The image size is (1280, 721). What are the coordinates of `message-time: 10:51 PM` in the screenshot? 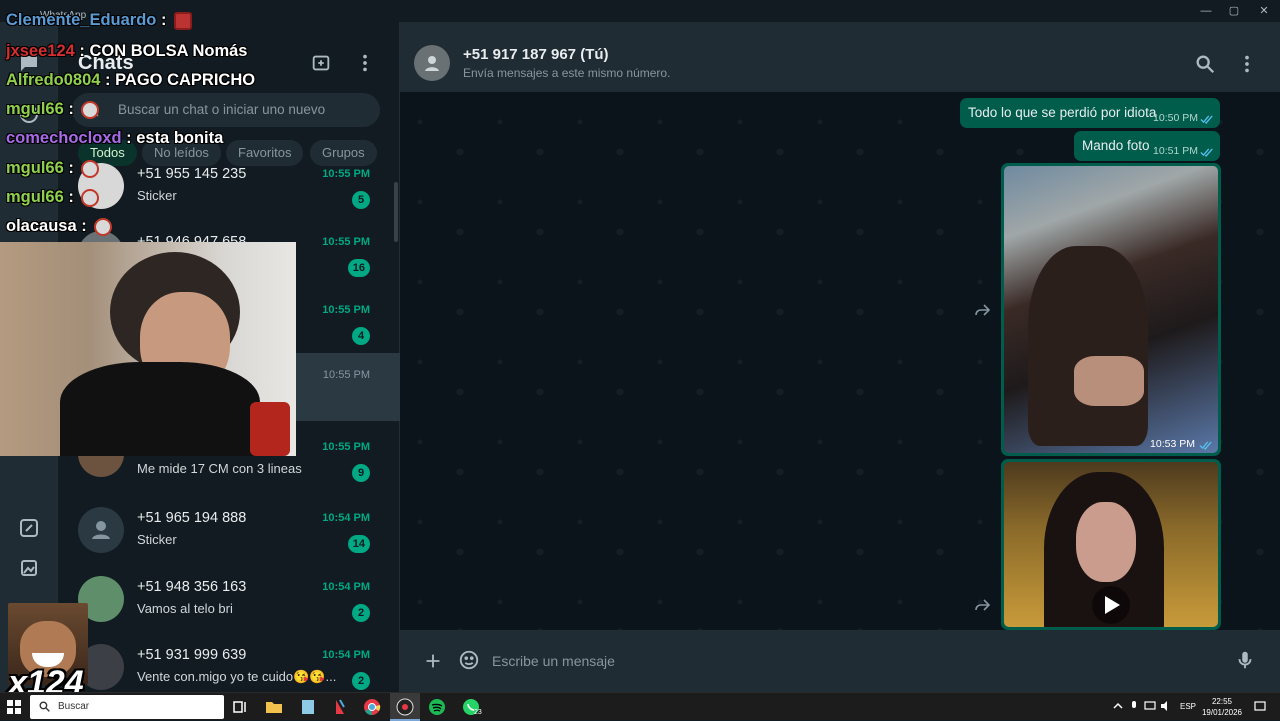 It's located at (1175, 151).